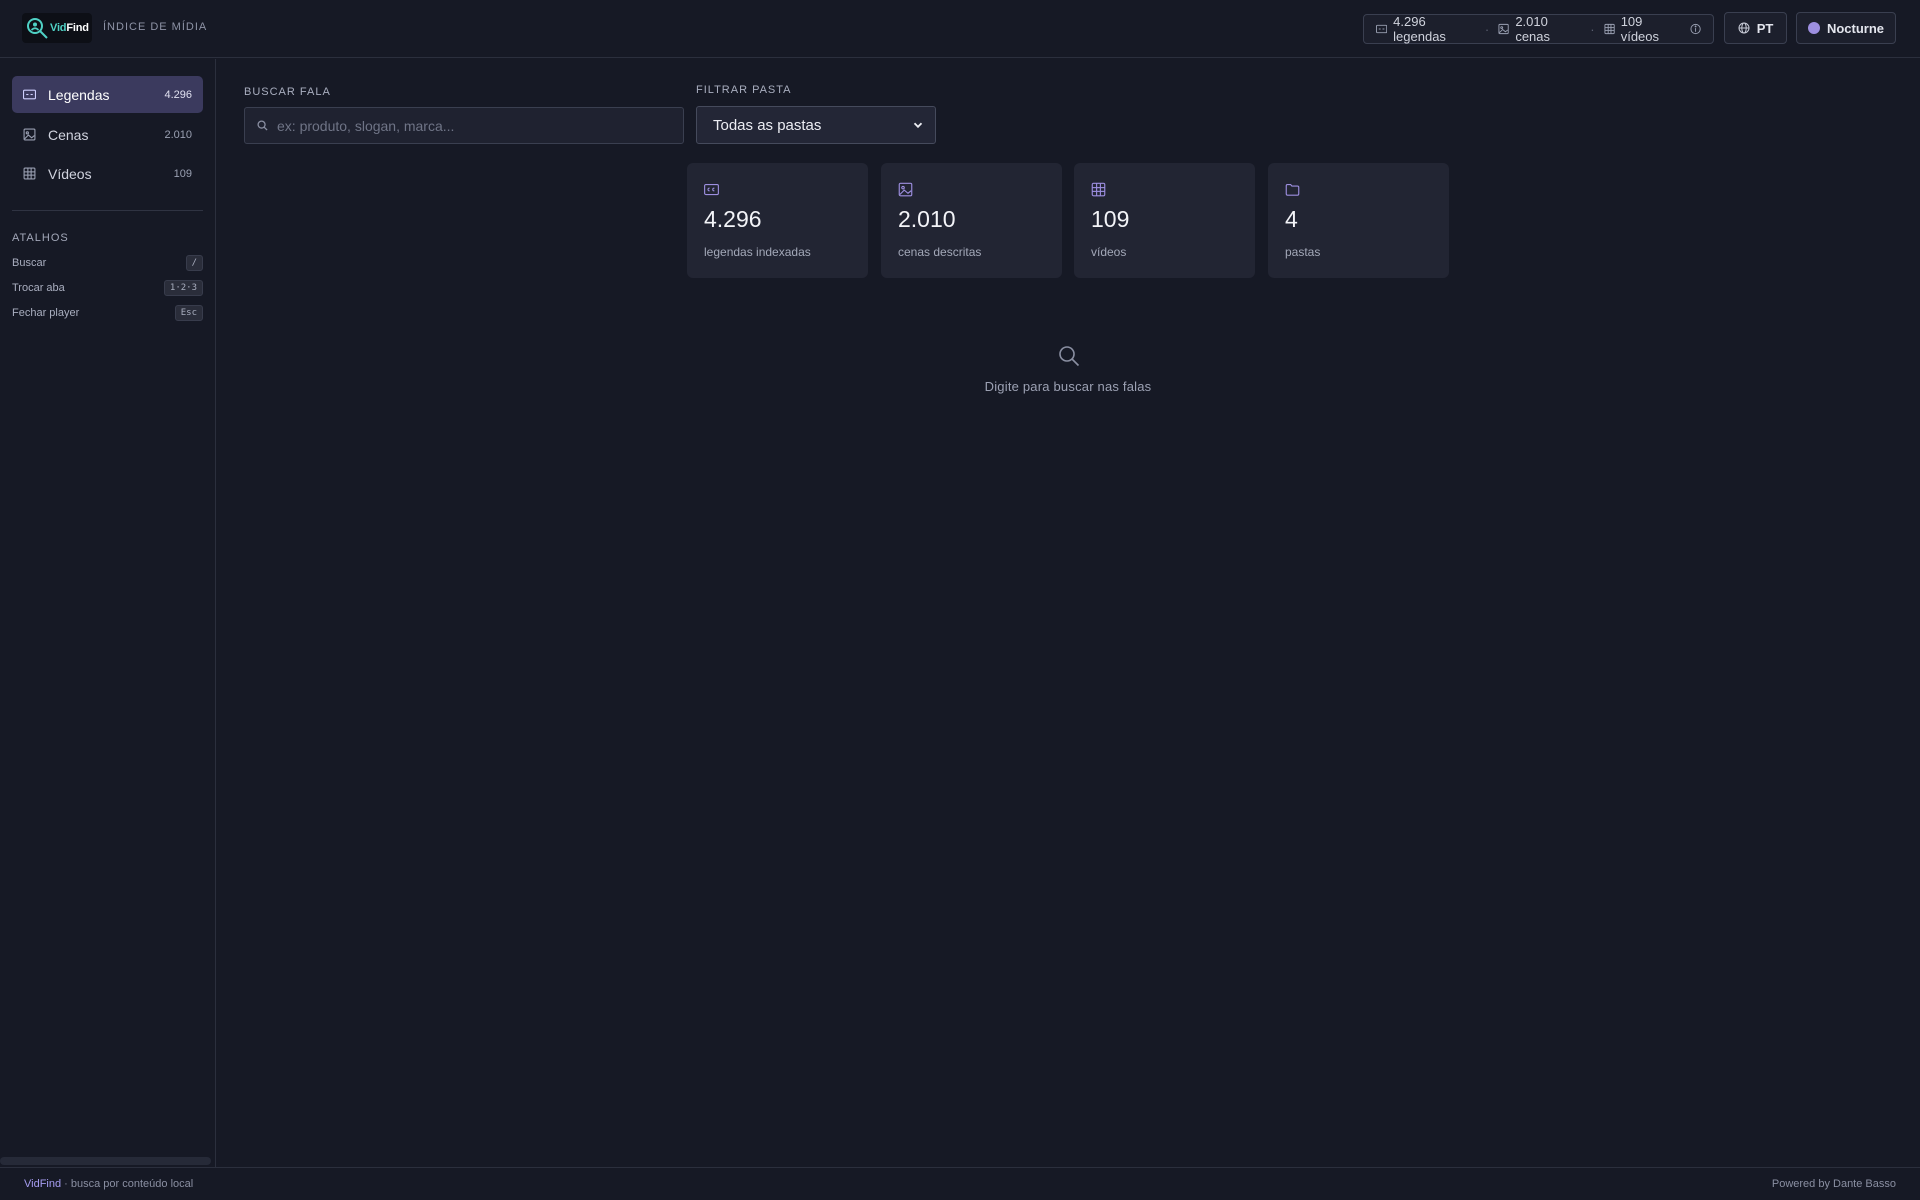  Describe the element at coordinates (1358, 220) in the screenshot. I see `stat-card-folders: 4 pastas` at that location.